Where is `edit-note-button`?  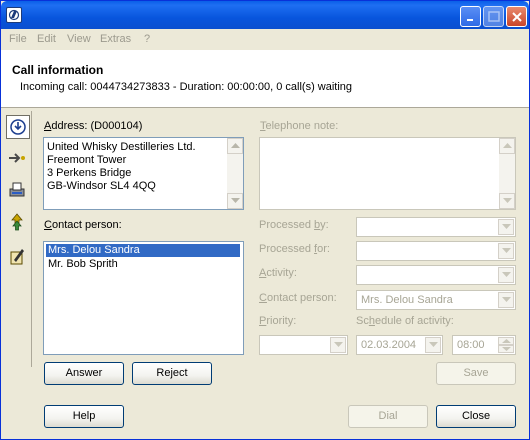
edit-note-button is located at coordinates (18, 257).